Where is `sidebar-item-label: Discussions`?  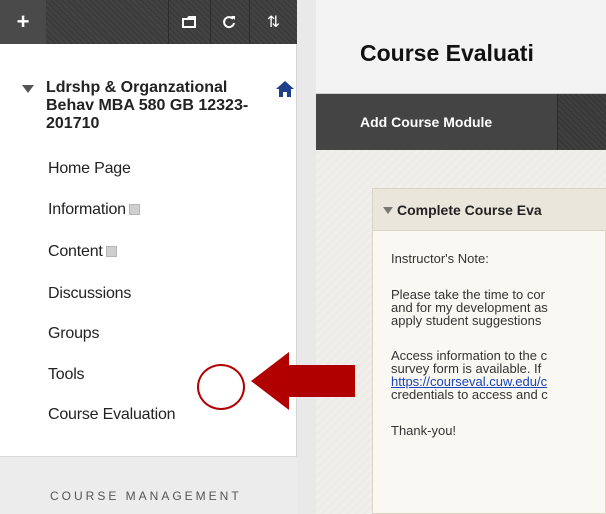 sidebar-item-label: Discussions is located at coordinates (90, 293).